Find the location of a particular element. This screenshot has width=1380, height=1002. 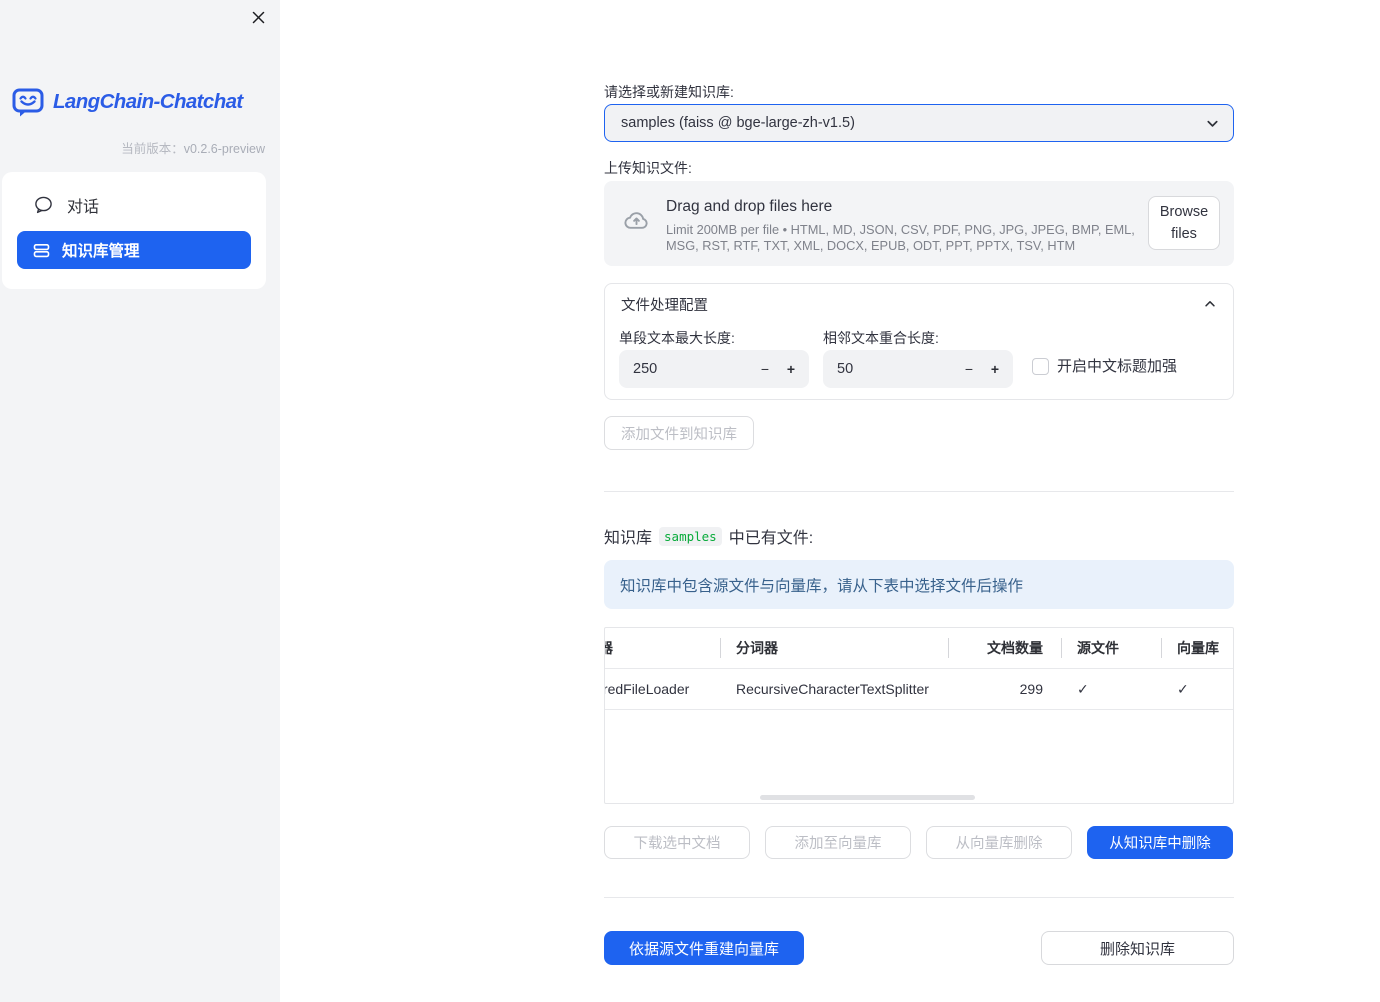

chunk-size-increment-button: + is located at coordinates (791, 369).